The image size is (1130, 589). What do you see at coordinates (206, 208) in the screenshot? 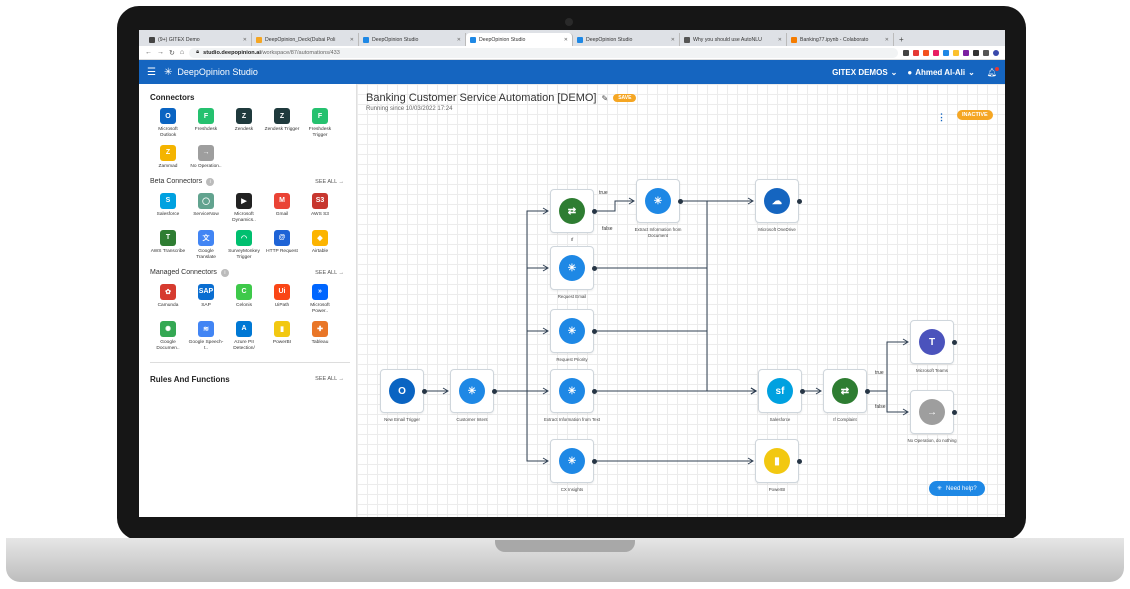
I see `connector-item: ◯ ServiceNow` at bounding box center [206, 208].